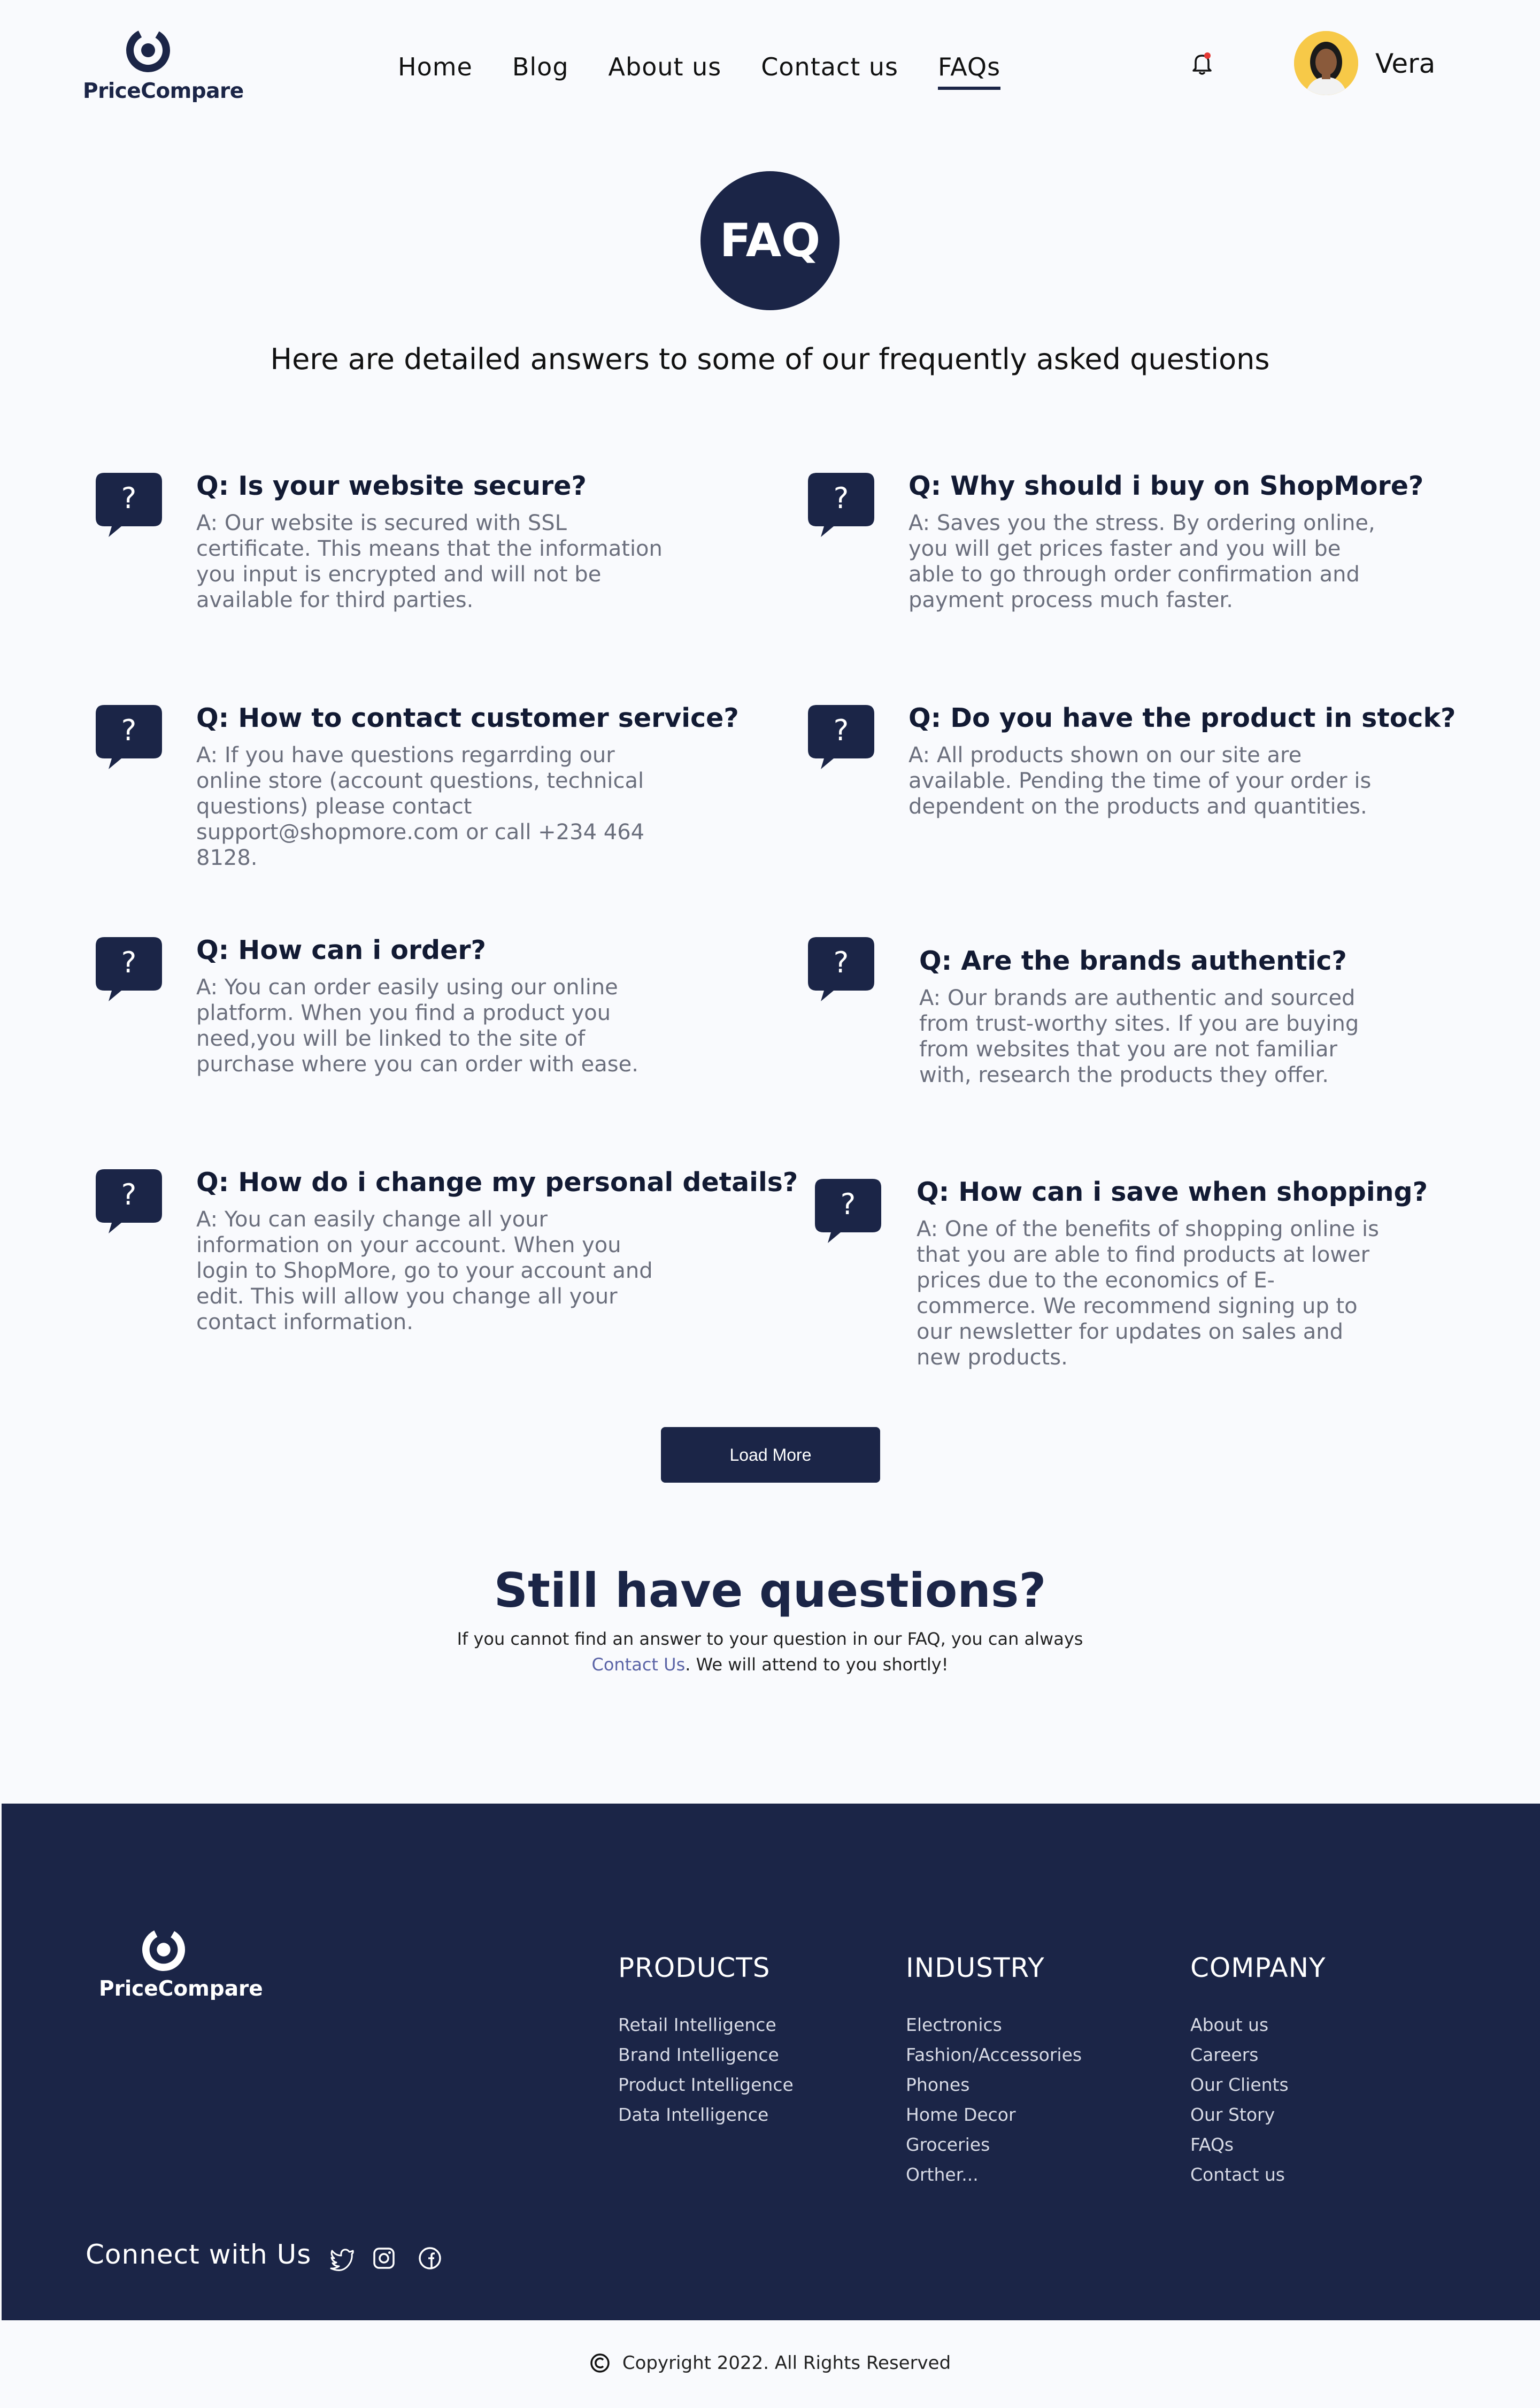 The width and height of the screenshot is (1540, 2408). Describe the element at coordinates (770, 1455) in the screenshot. I see `load-more-button: Load More` at that location.